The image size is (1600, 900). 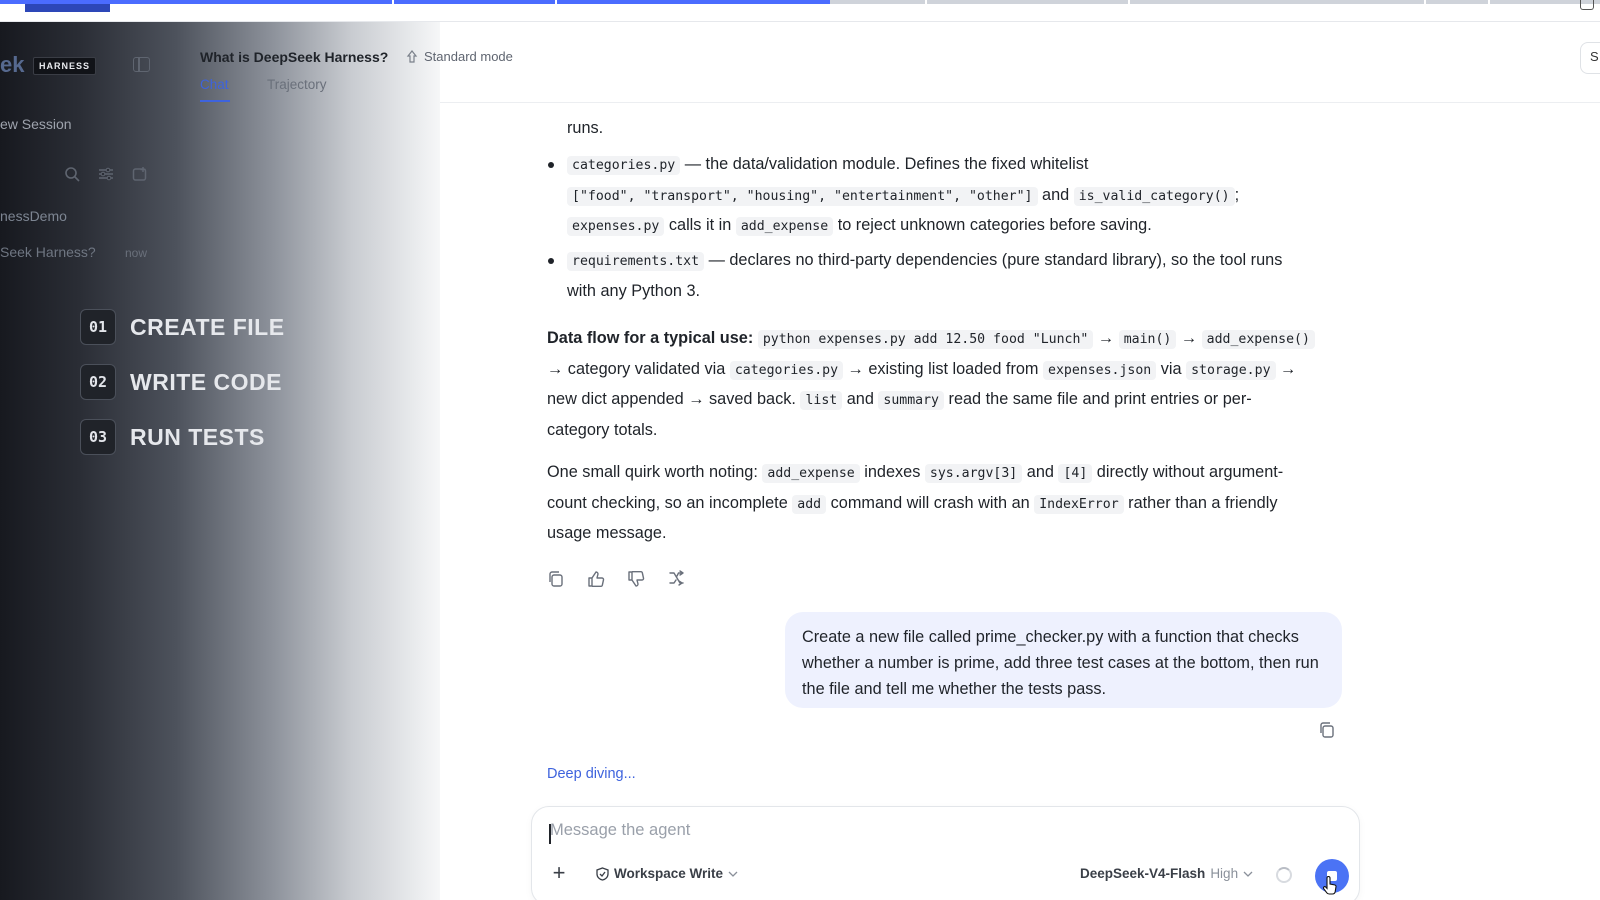 I want to click on body-text: → category validated via, so click(x=638, y=368).